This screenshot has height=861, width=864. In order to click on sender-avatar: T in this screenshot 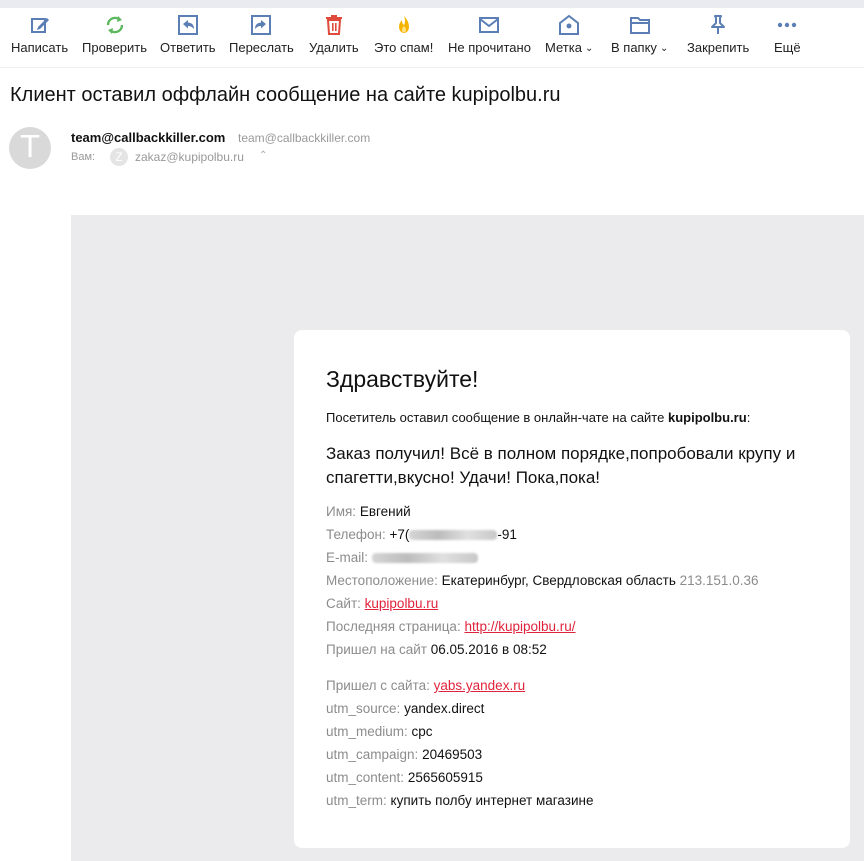, I will do `click(30, 148)`.